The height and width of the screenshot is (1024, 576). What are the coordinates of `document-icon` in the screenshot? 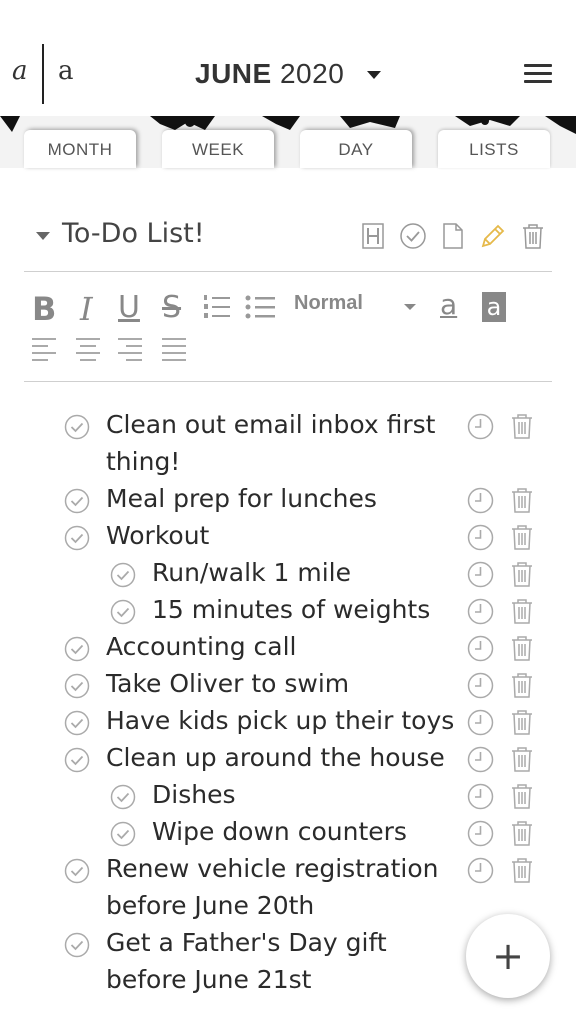 It's located at (453, 236).